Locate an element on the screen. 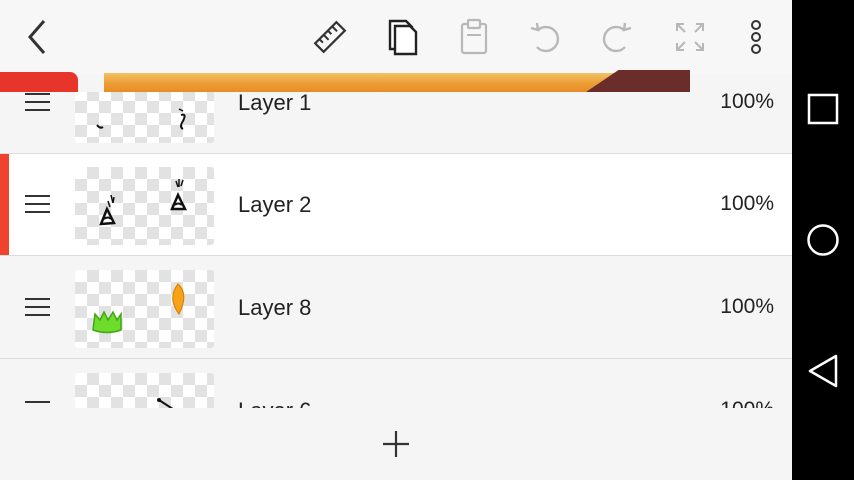 The image size is (854, 480). top-toolbar is located at coordinates (396, 37).